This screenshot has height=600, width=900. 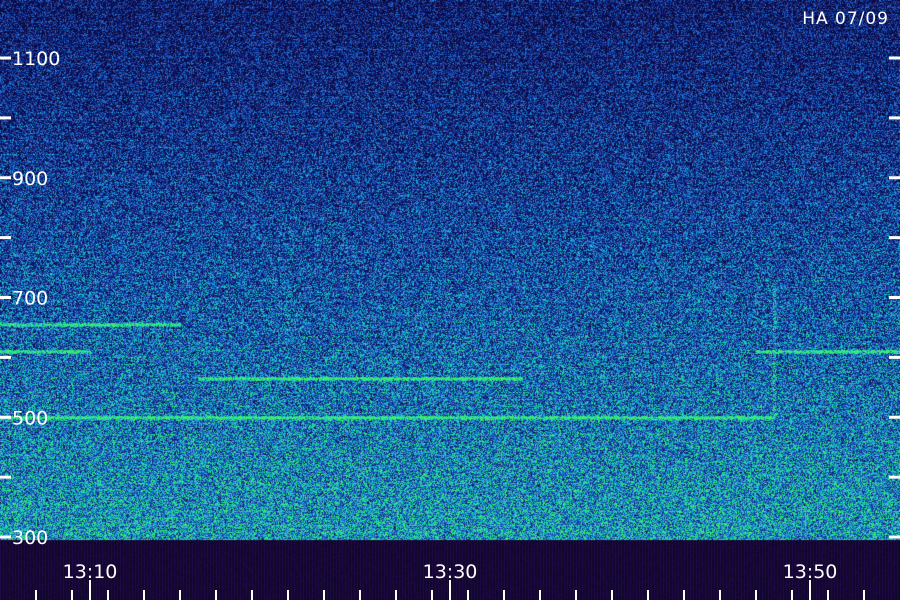 I want to click on y-tick-label: 1100, so click(x=36, y=59).